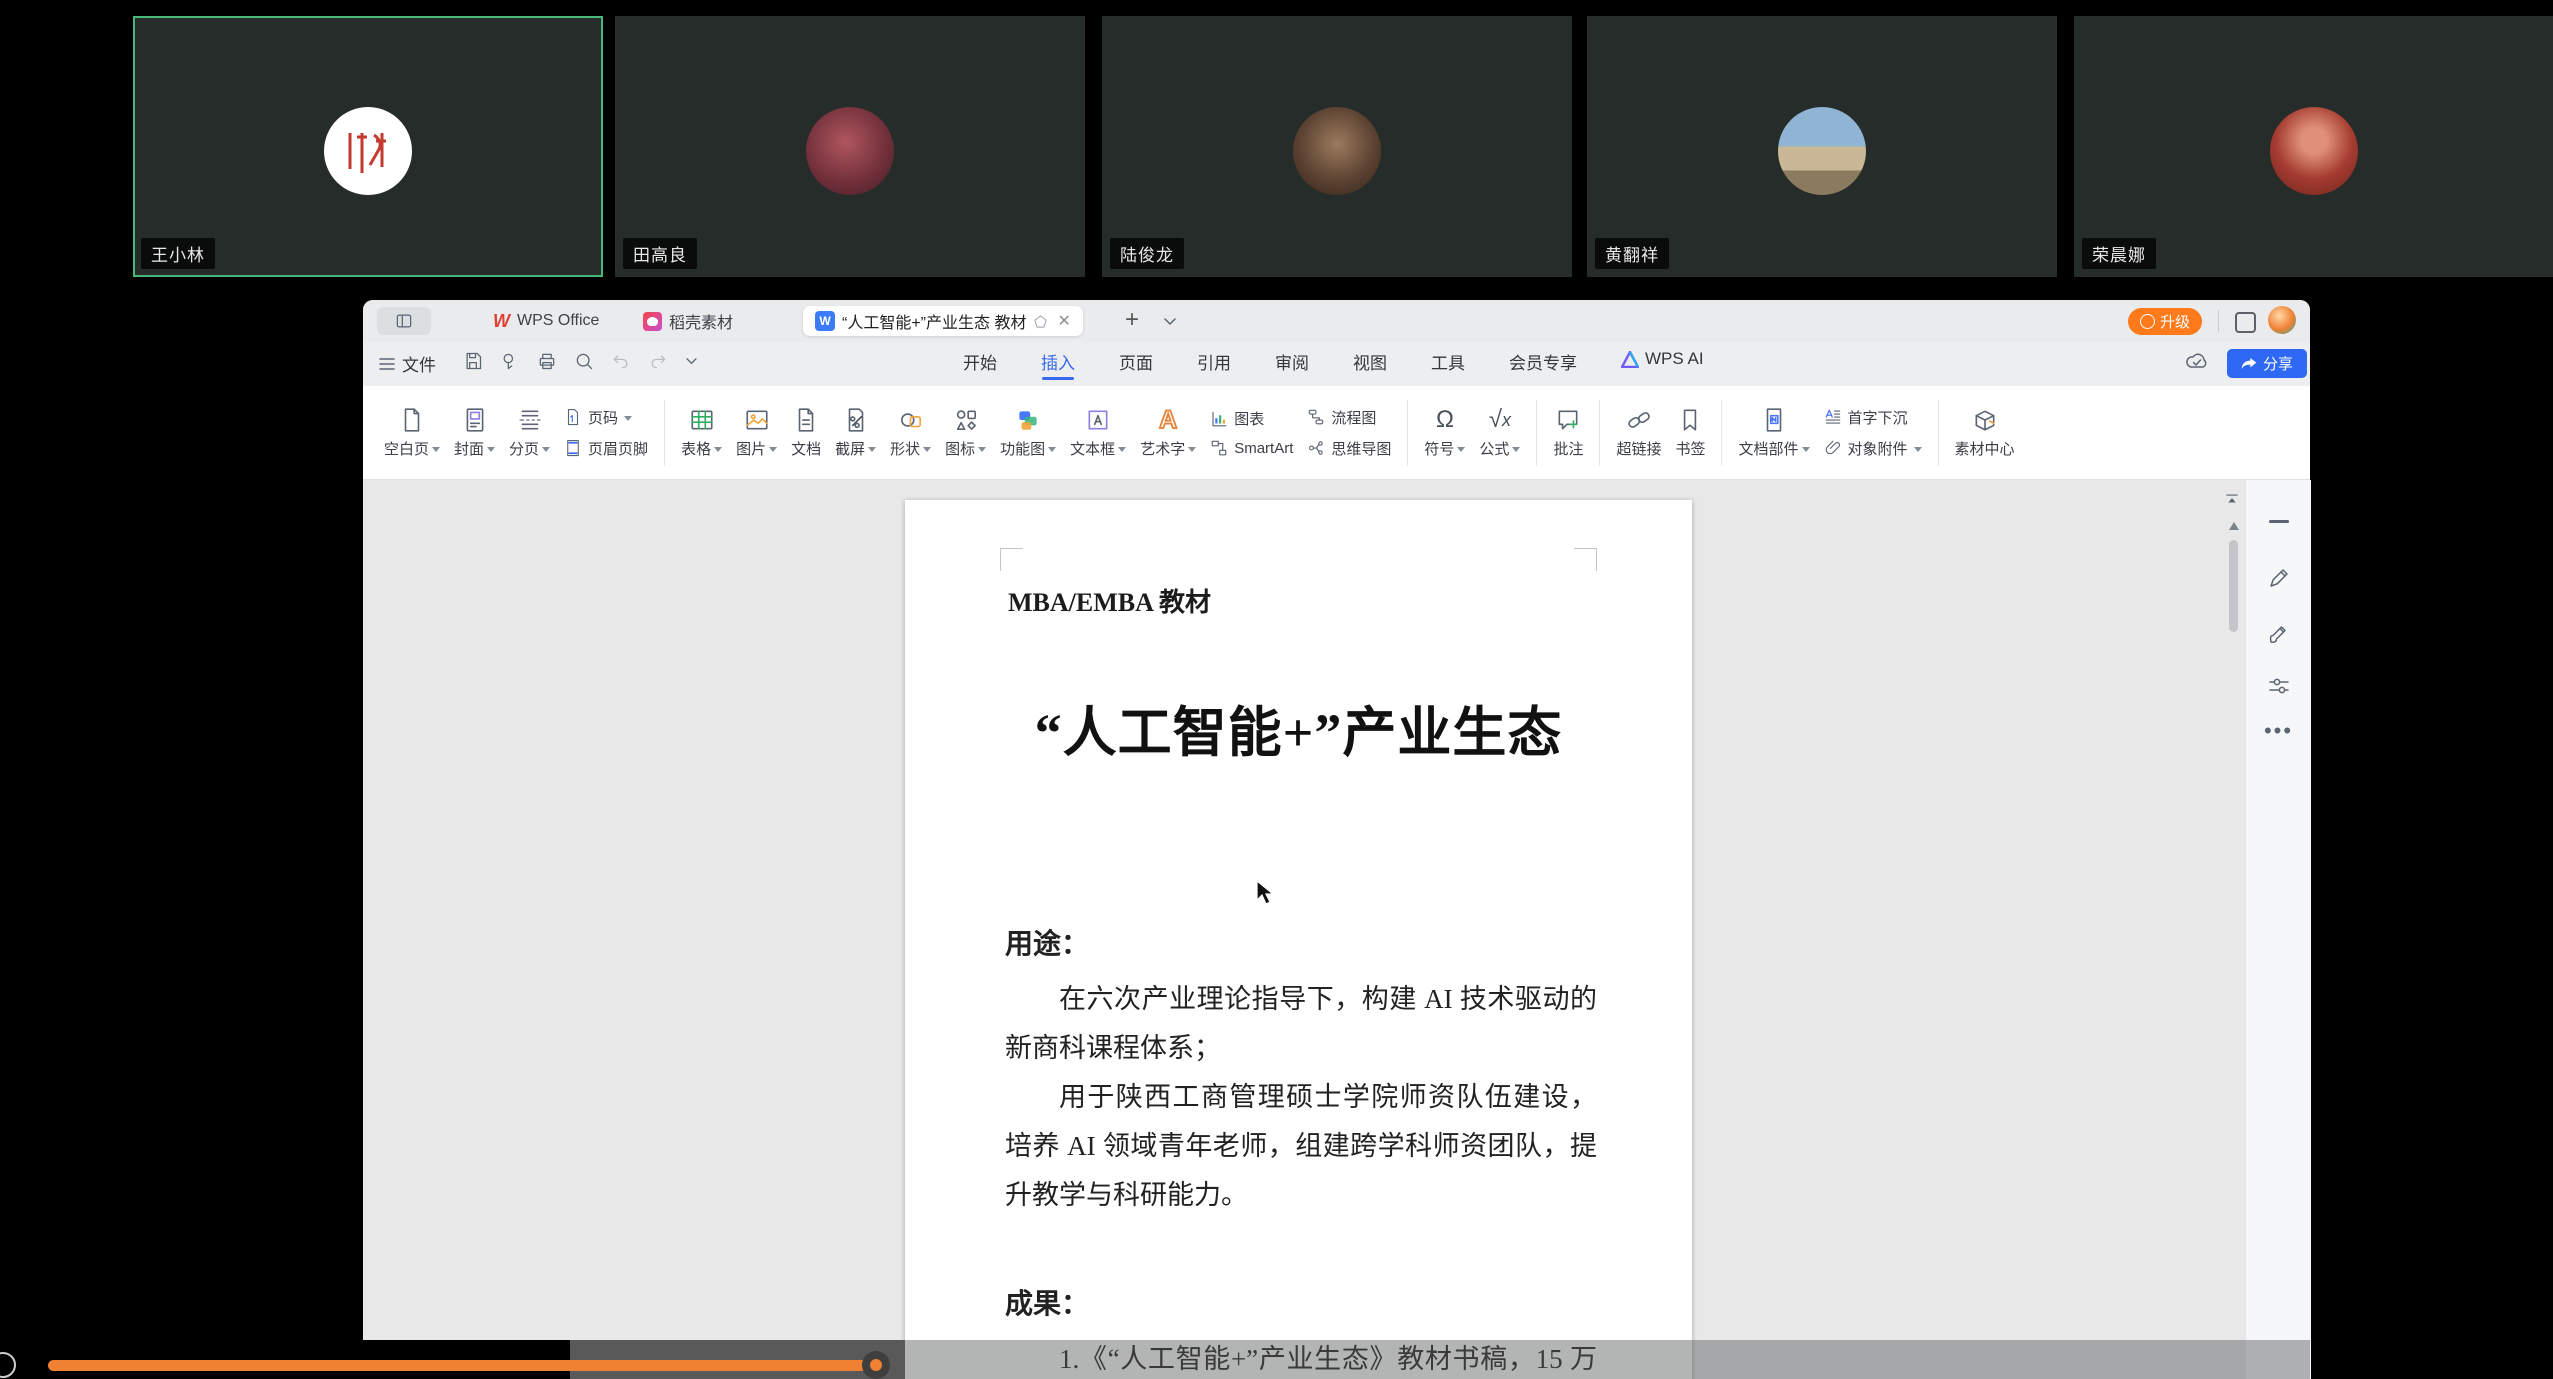 The image size is (2553, 1379). What do you see at coordinates (2234, 526) in the screenshot?
I see `scroll-up-arrow` at bounding box center [2234, 526].